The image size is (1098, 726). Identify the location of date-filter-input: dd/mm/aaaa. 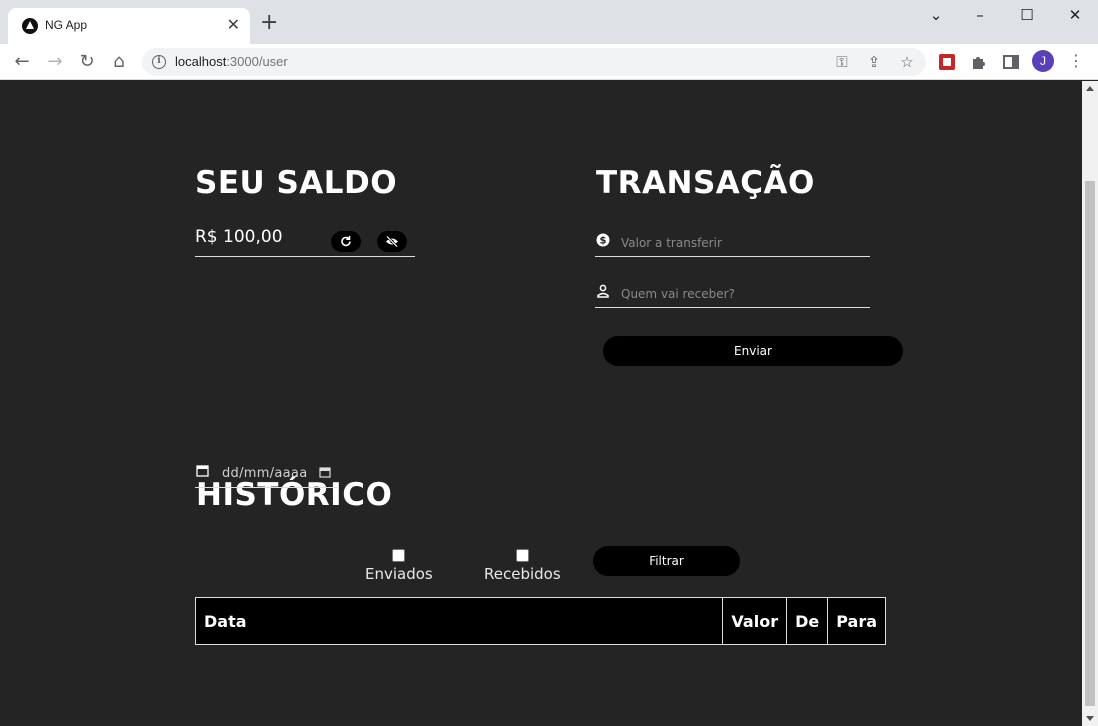
(266, 474).